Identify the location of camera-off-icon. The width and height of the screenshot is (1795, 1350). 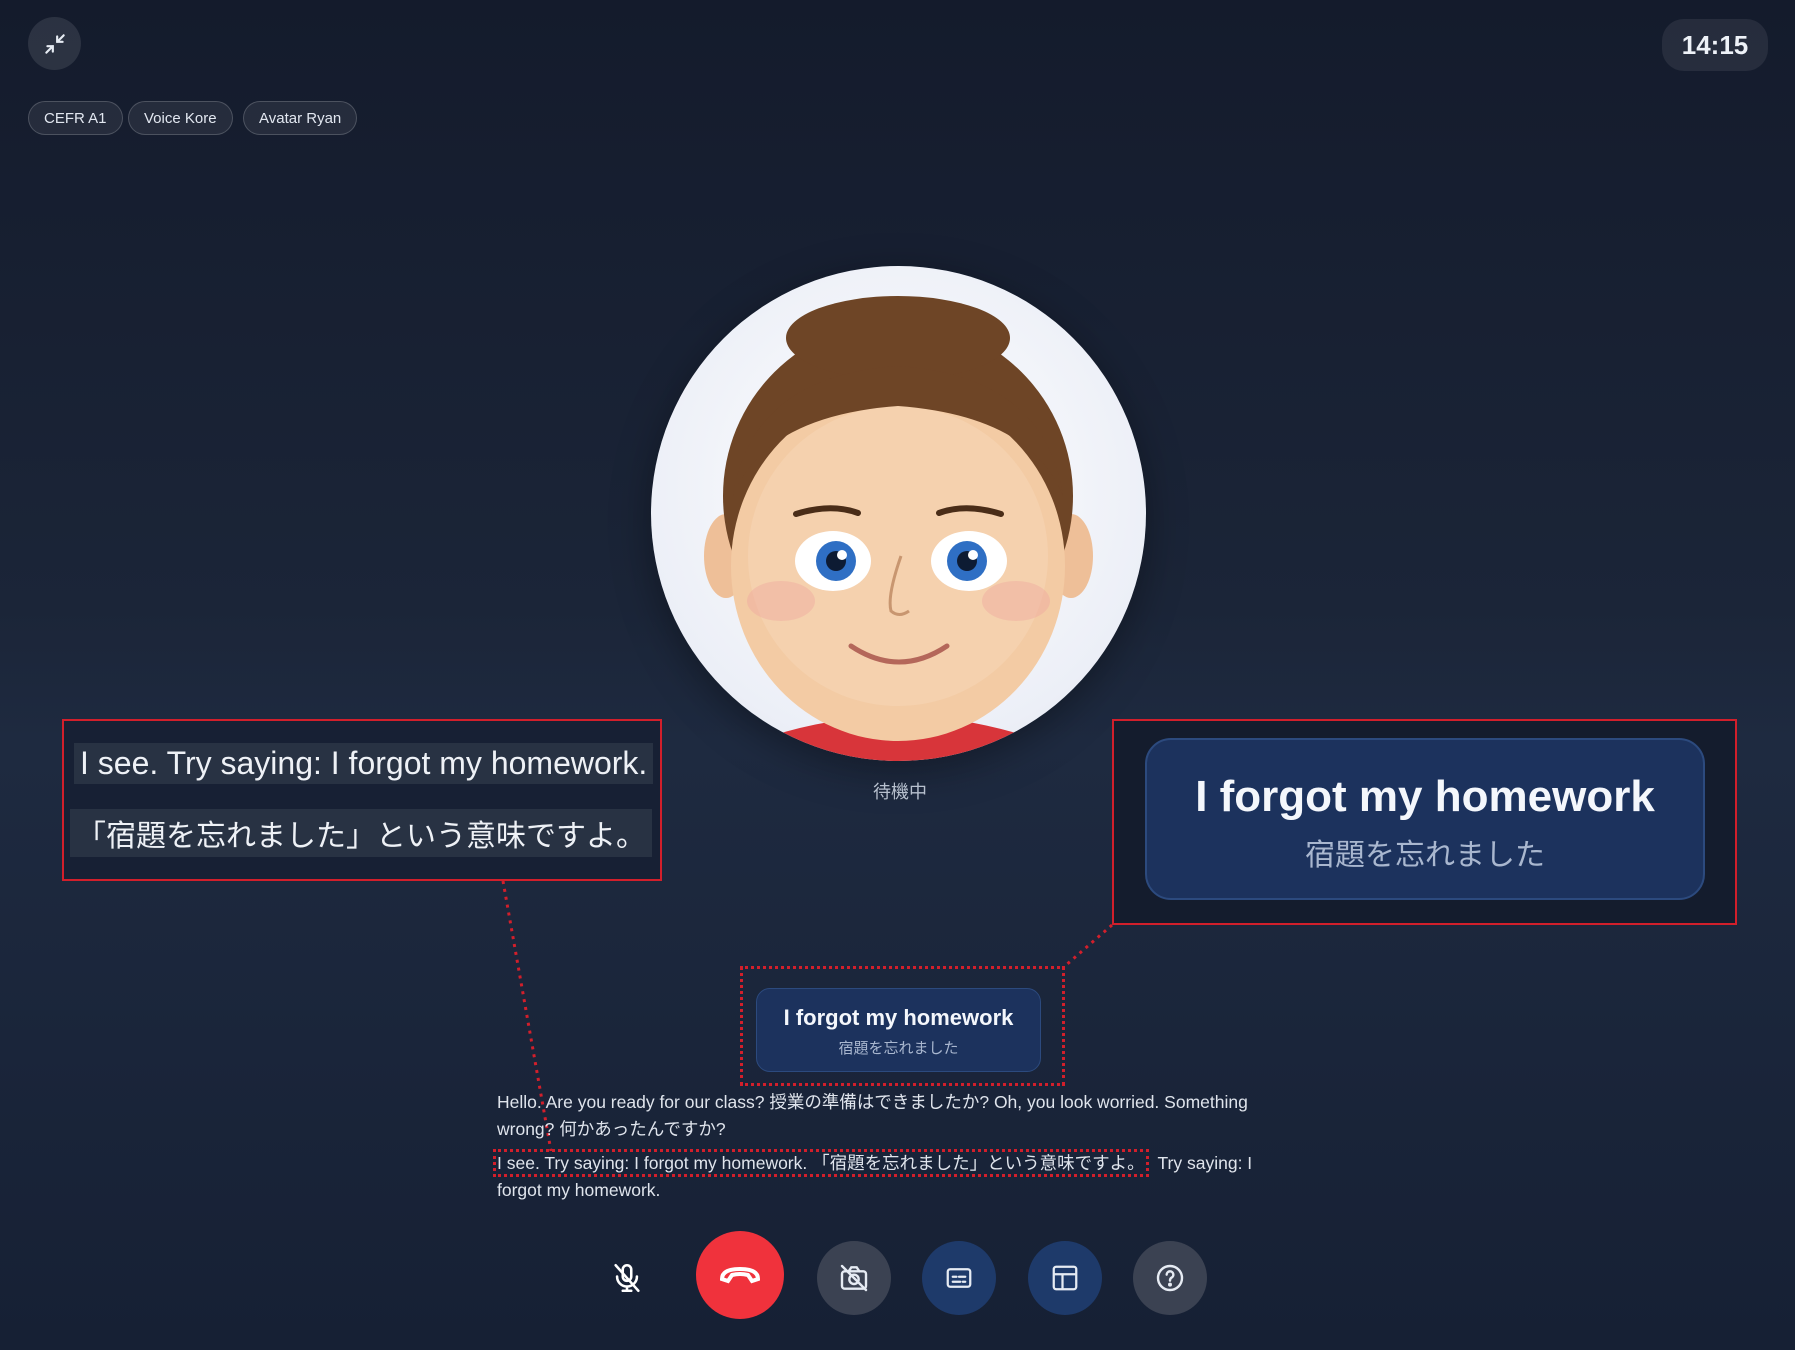
(854, 1278).